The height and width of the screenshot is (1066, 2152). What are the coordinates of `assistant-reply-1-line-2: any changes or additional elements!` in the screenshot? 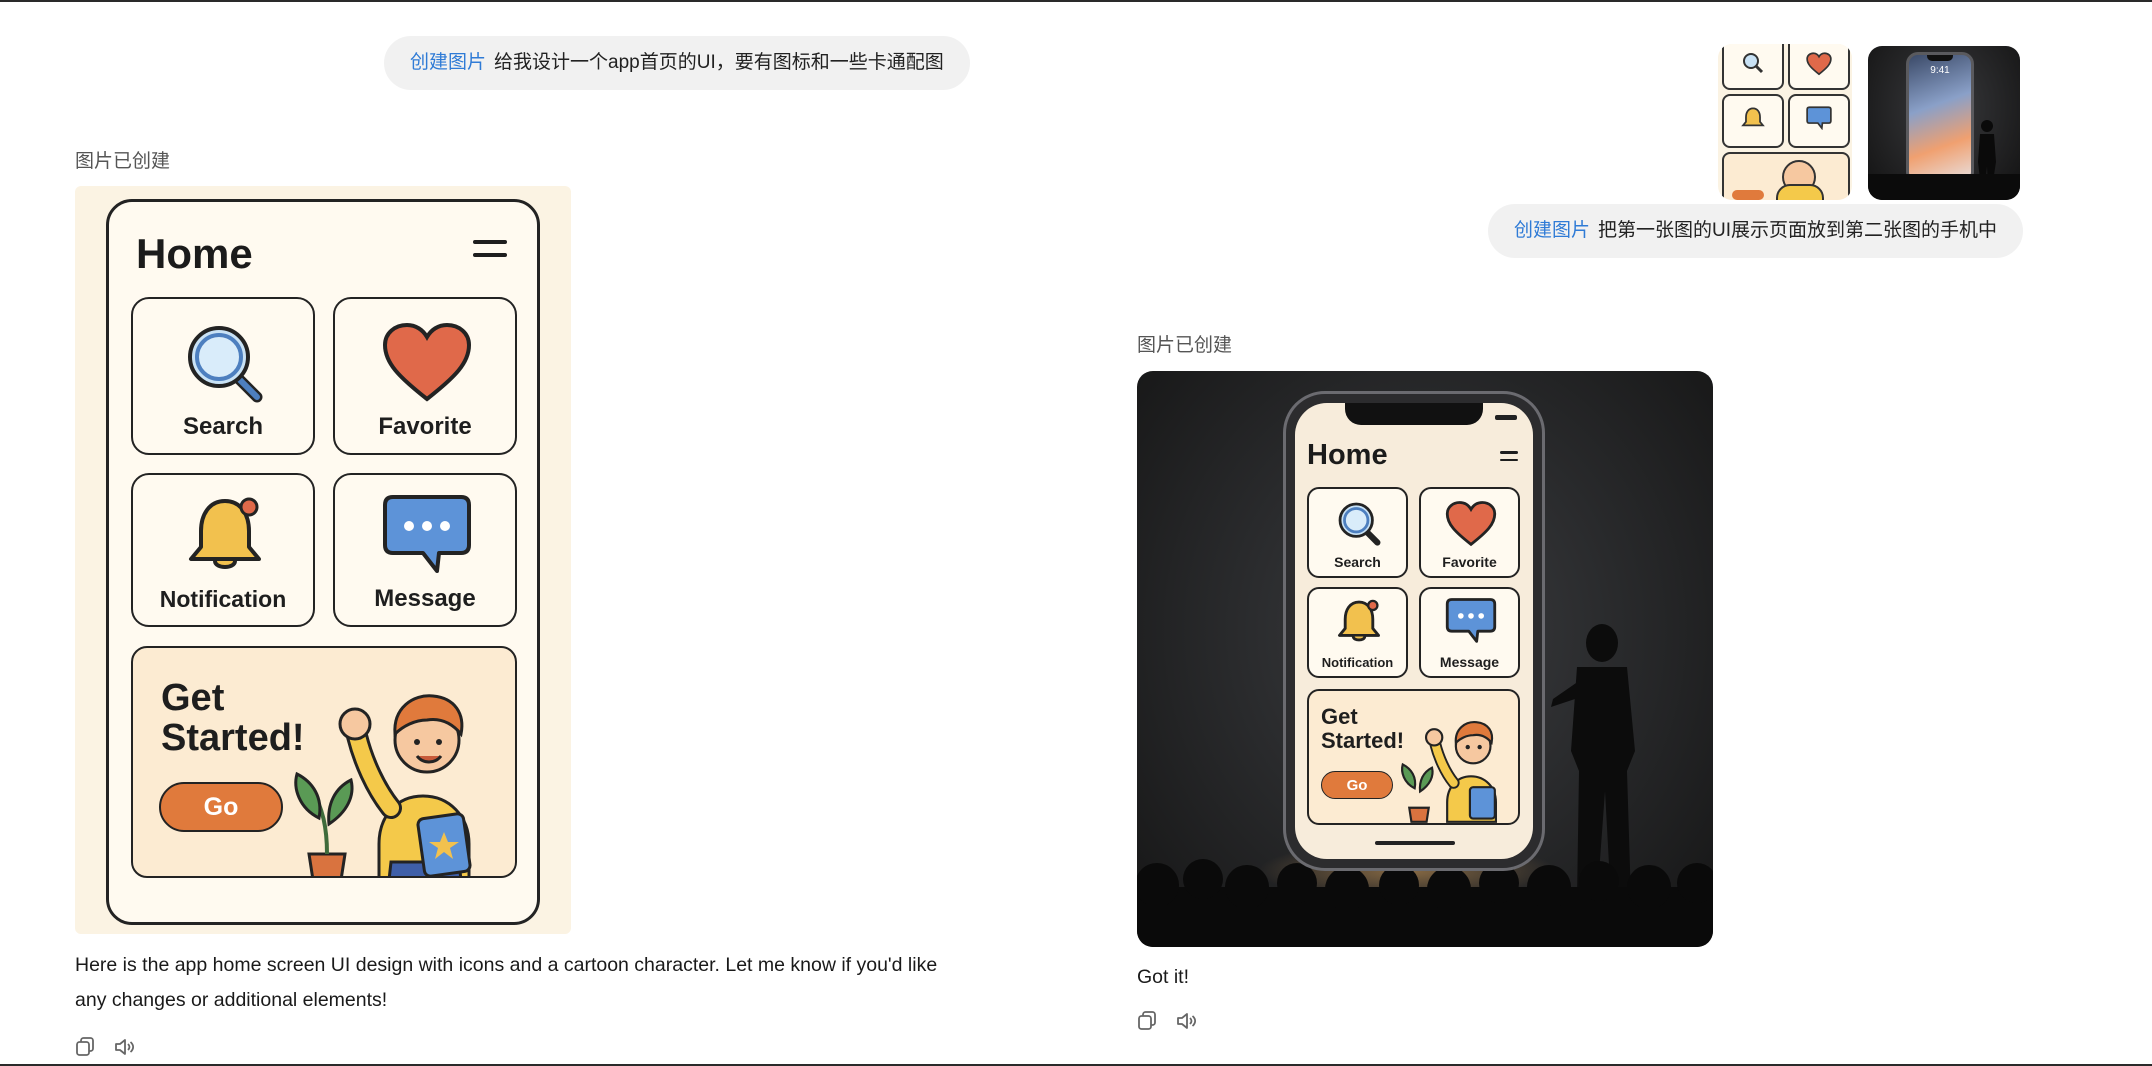 It's located at (231, 1000).